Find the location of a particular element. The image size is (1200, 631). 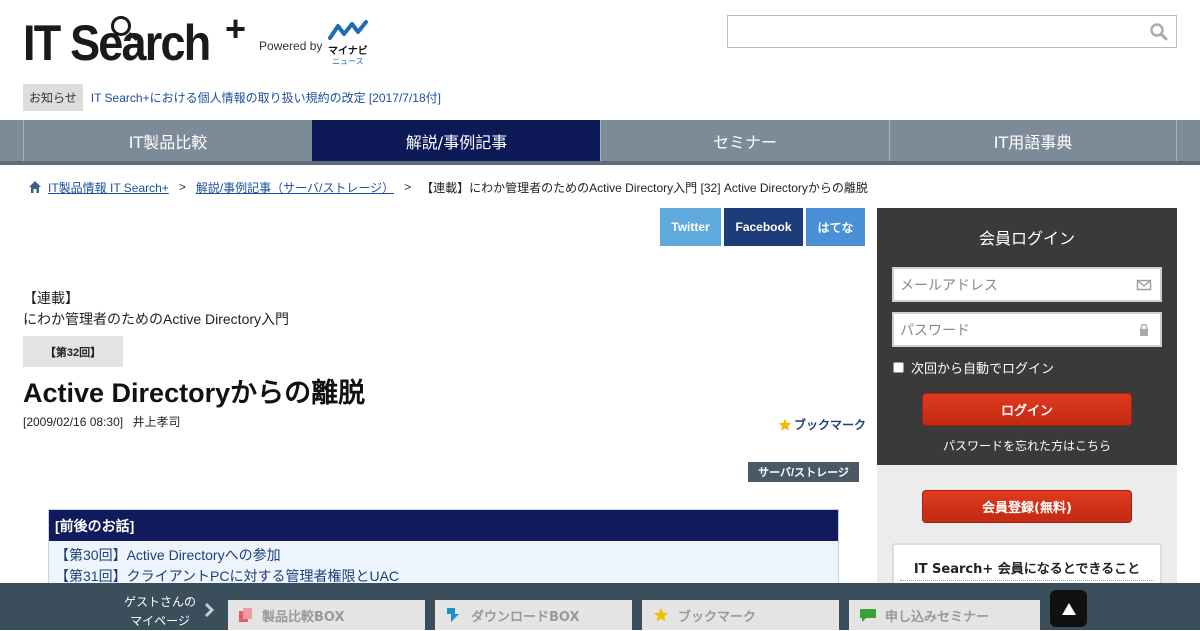

series-name: にわか管理者のためのActive Directory入門 is located at coordinates (156, 319).